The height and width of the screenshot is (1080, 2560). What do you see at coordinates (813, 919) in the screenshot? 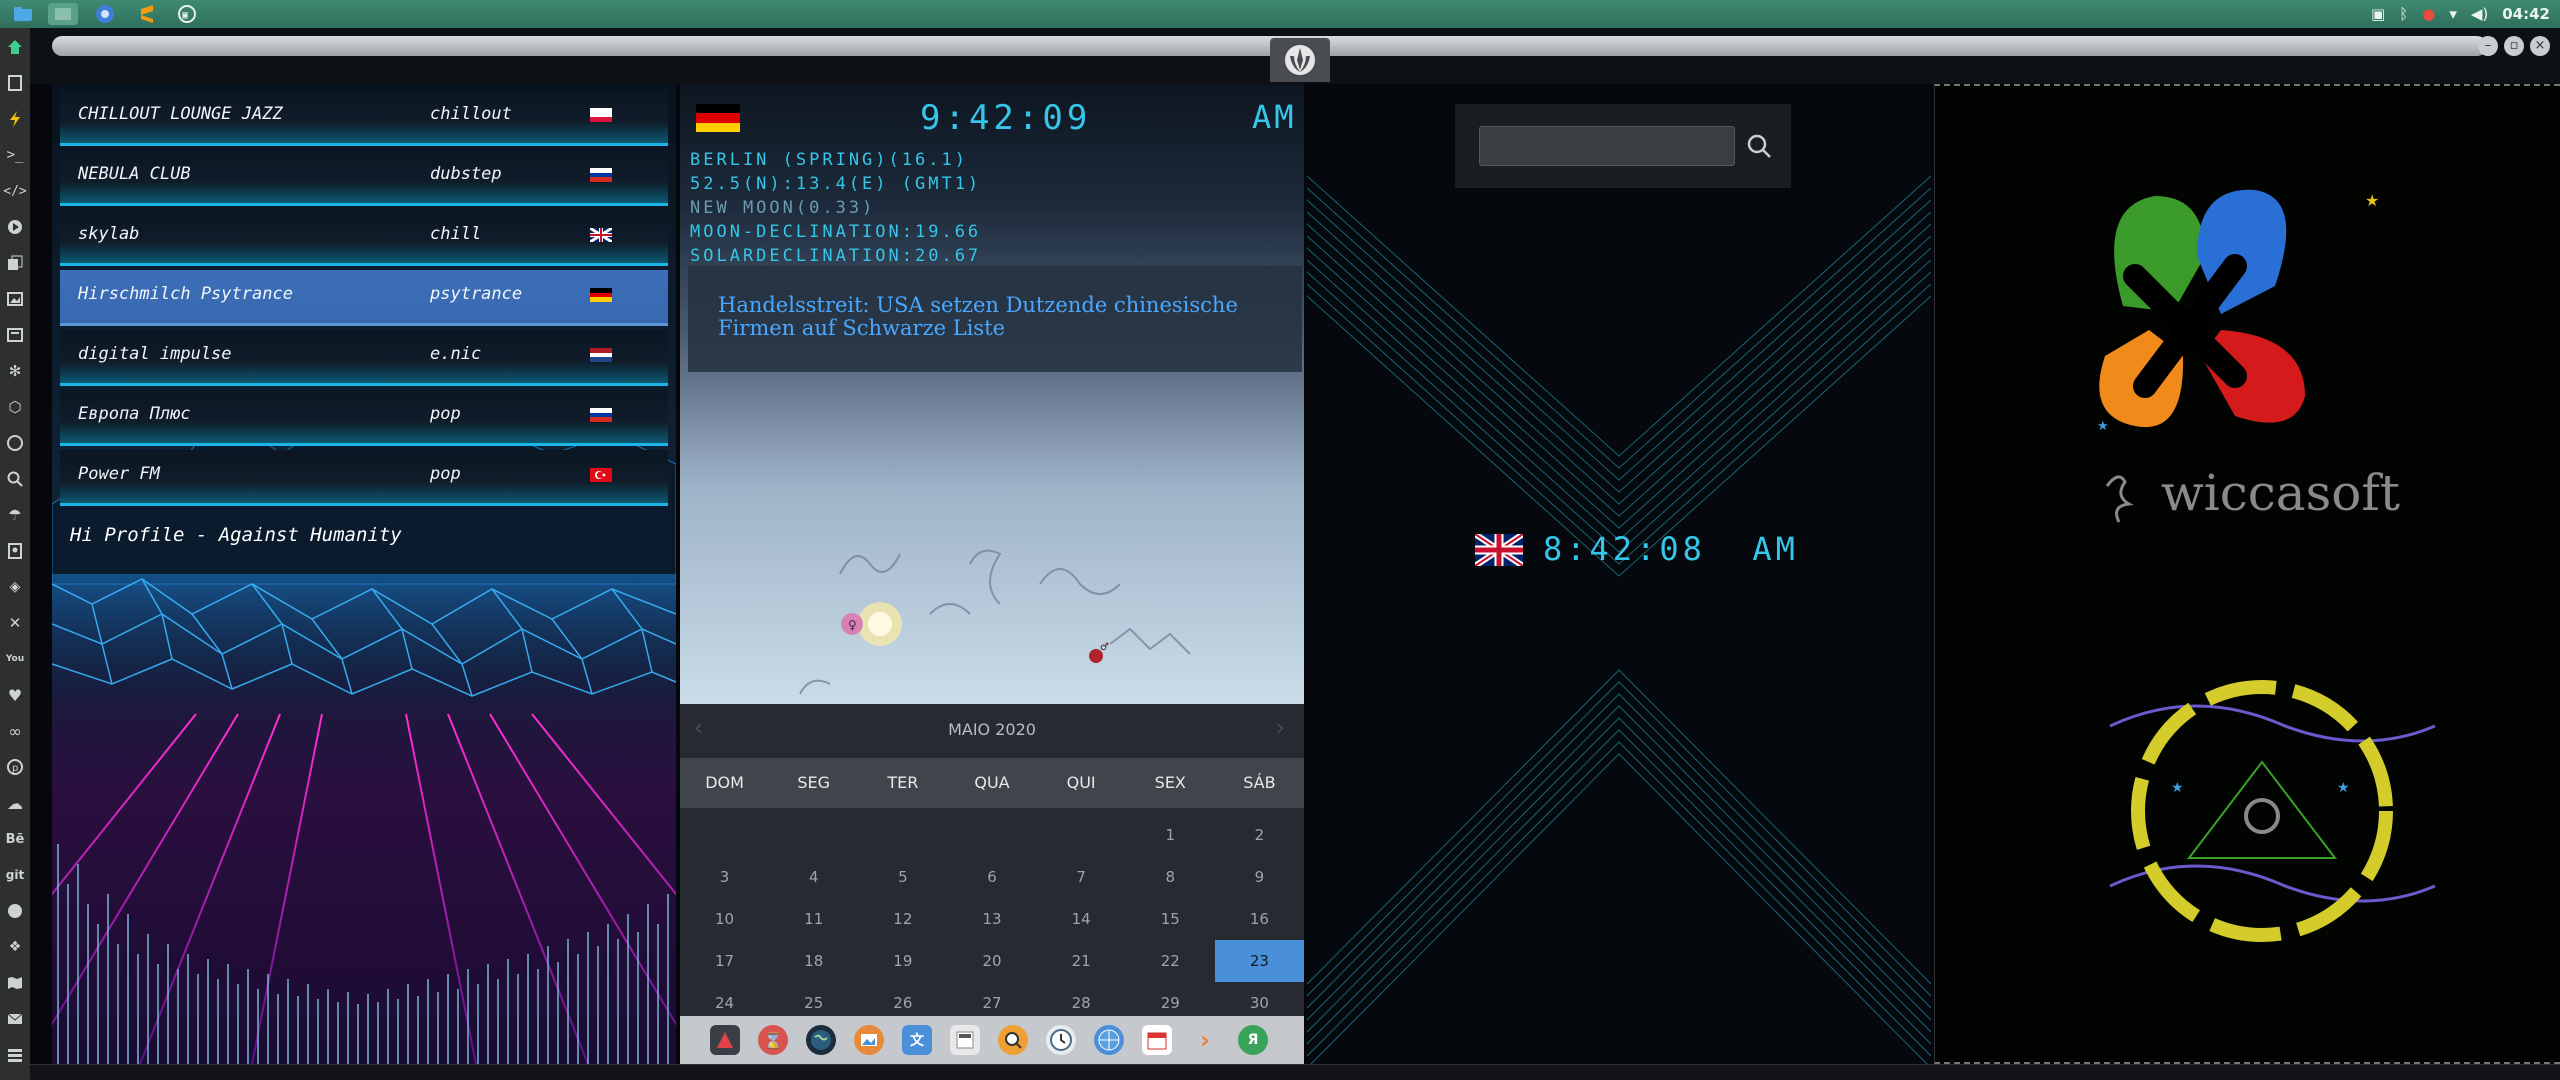
I see `calendar-day: 11` at bounding box center [813, 919].